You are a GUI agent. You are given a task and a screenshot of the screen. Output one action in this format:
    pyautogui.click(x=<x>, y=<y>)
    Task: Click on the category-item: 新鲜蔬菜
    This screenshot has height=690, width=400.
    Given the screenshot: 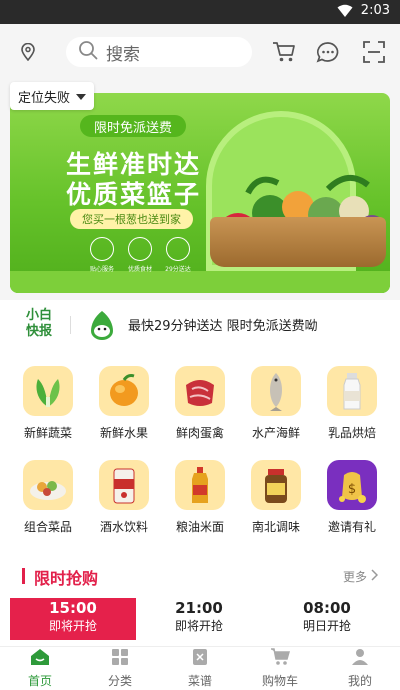 What is the action you would take?
    pyautogui.click(x=48, y=403)
    